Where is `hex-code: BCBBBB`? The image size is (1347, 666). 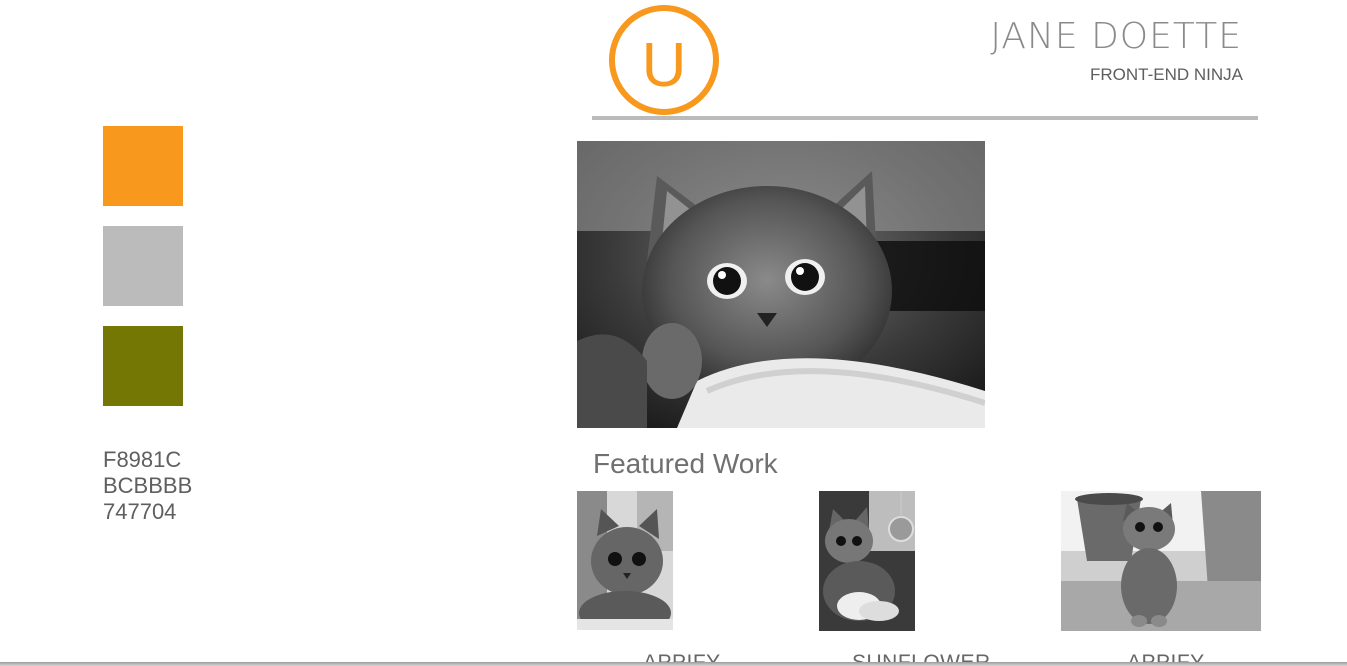
hex-code: BCBBBB is located at coordinates (148, 485).